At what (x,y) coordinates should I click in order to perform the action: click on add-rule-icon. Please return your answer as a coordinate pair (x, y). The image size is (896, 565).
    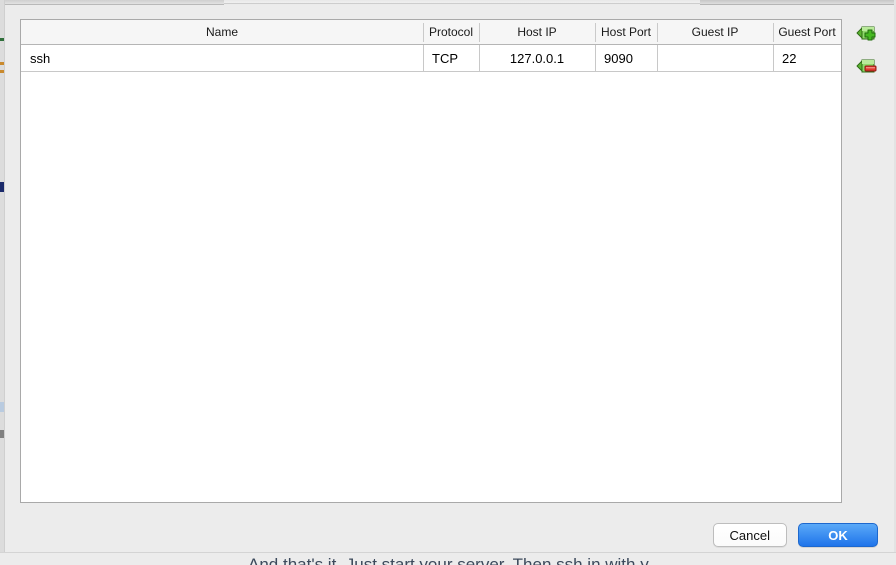
    Looking at the image, I should click on (867, 33).